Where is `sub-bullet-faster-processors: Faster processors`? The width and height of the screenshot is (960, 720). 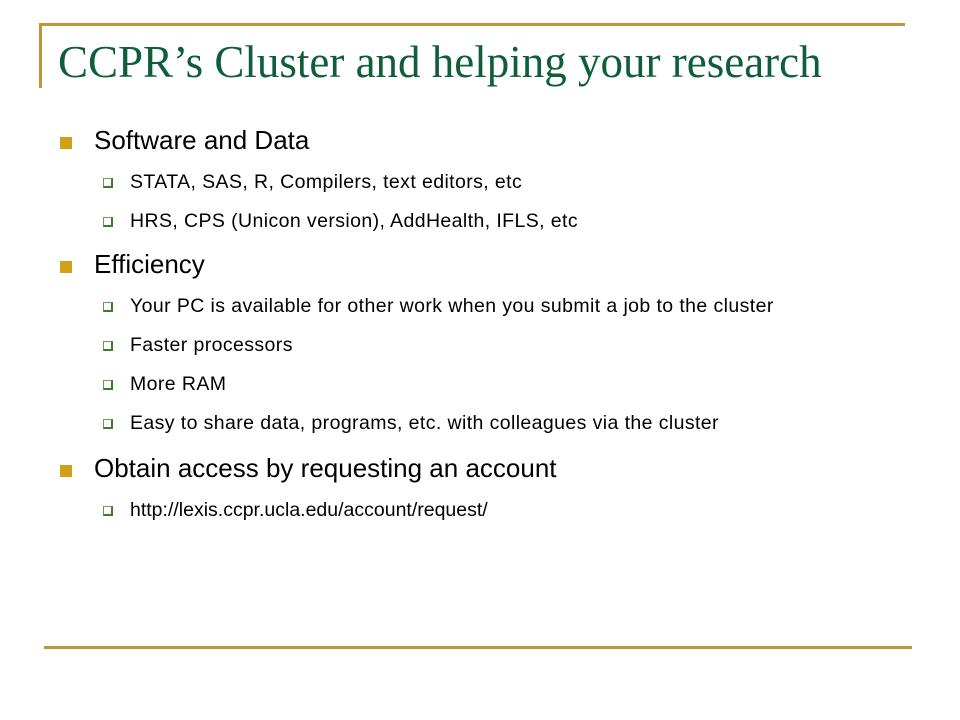 sub-bullet-faster-processors: Faster processors is located at coordinates (481, 345).